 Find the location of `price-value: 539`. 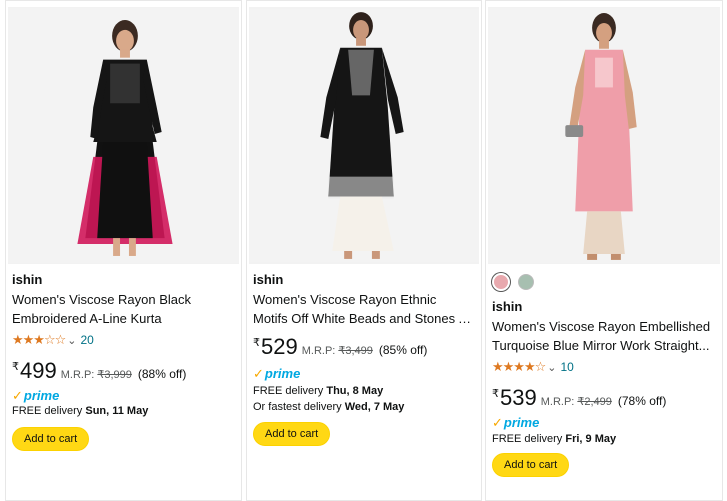

price-value: 539 is located at coordinates (518, 397).